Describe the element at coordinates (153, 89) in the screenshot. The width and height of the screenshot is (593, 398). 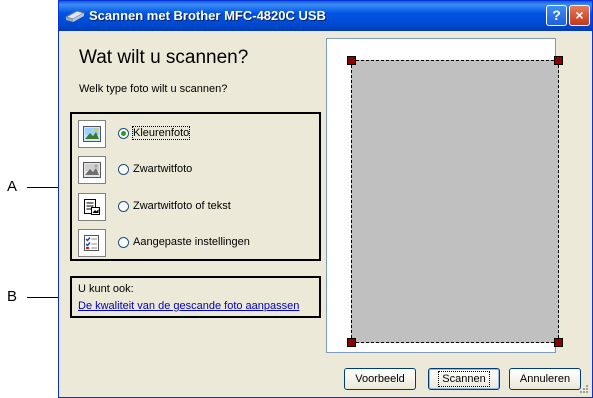
I see `page-subtitle: Welk type foto wilt u scannen?` at that location.